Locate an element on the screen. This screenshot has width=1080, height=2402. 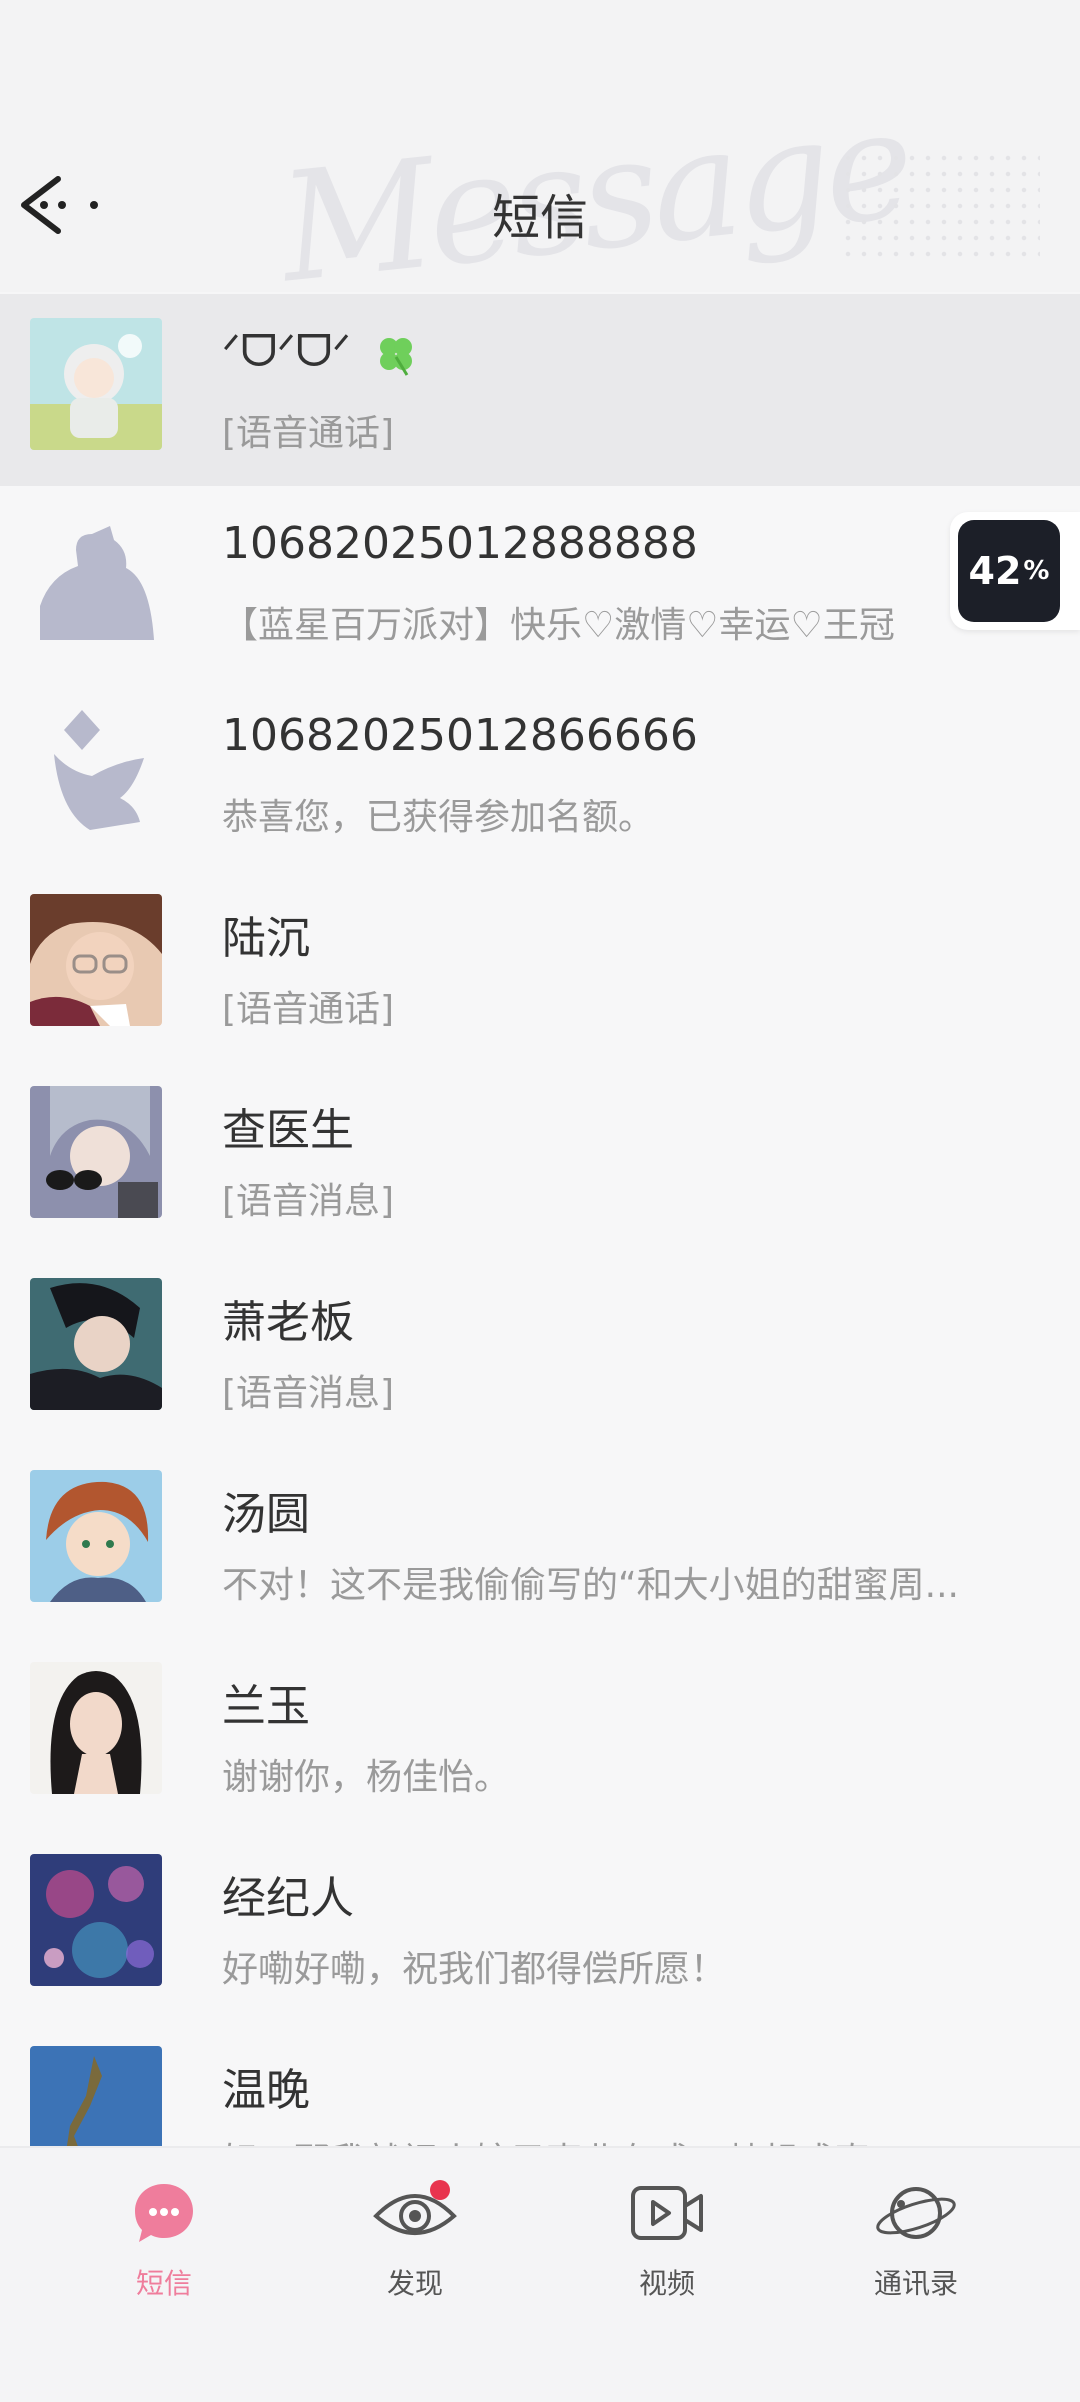
notification-dot is located at coordinates (440, 2190).